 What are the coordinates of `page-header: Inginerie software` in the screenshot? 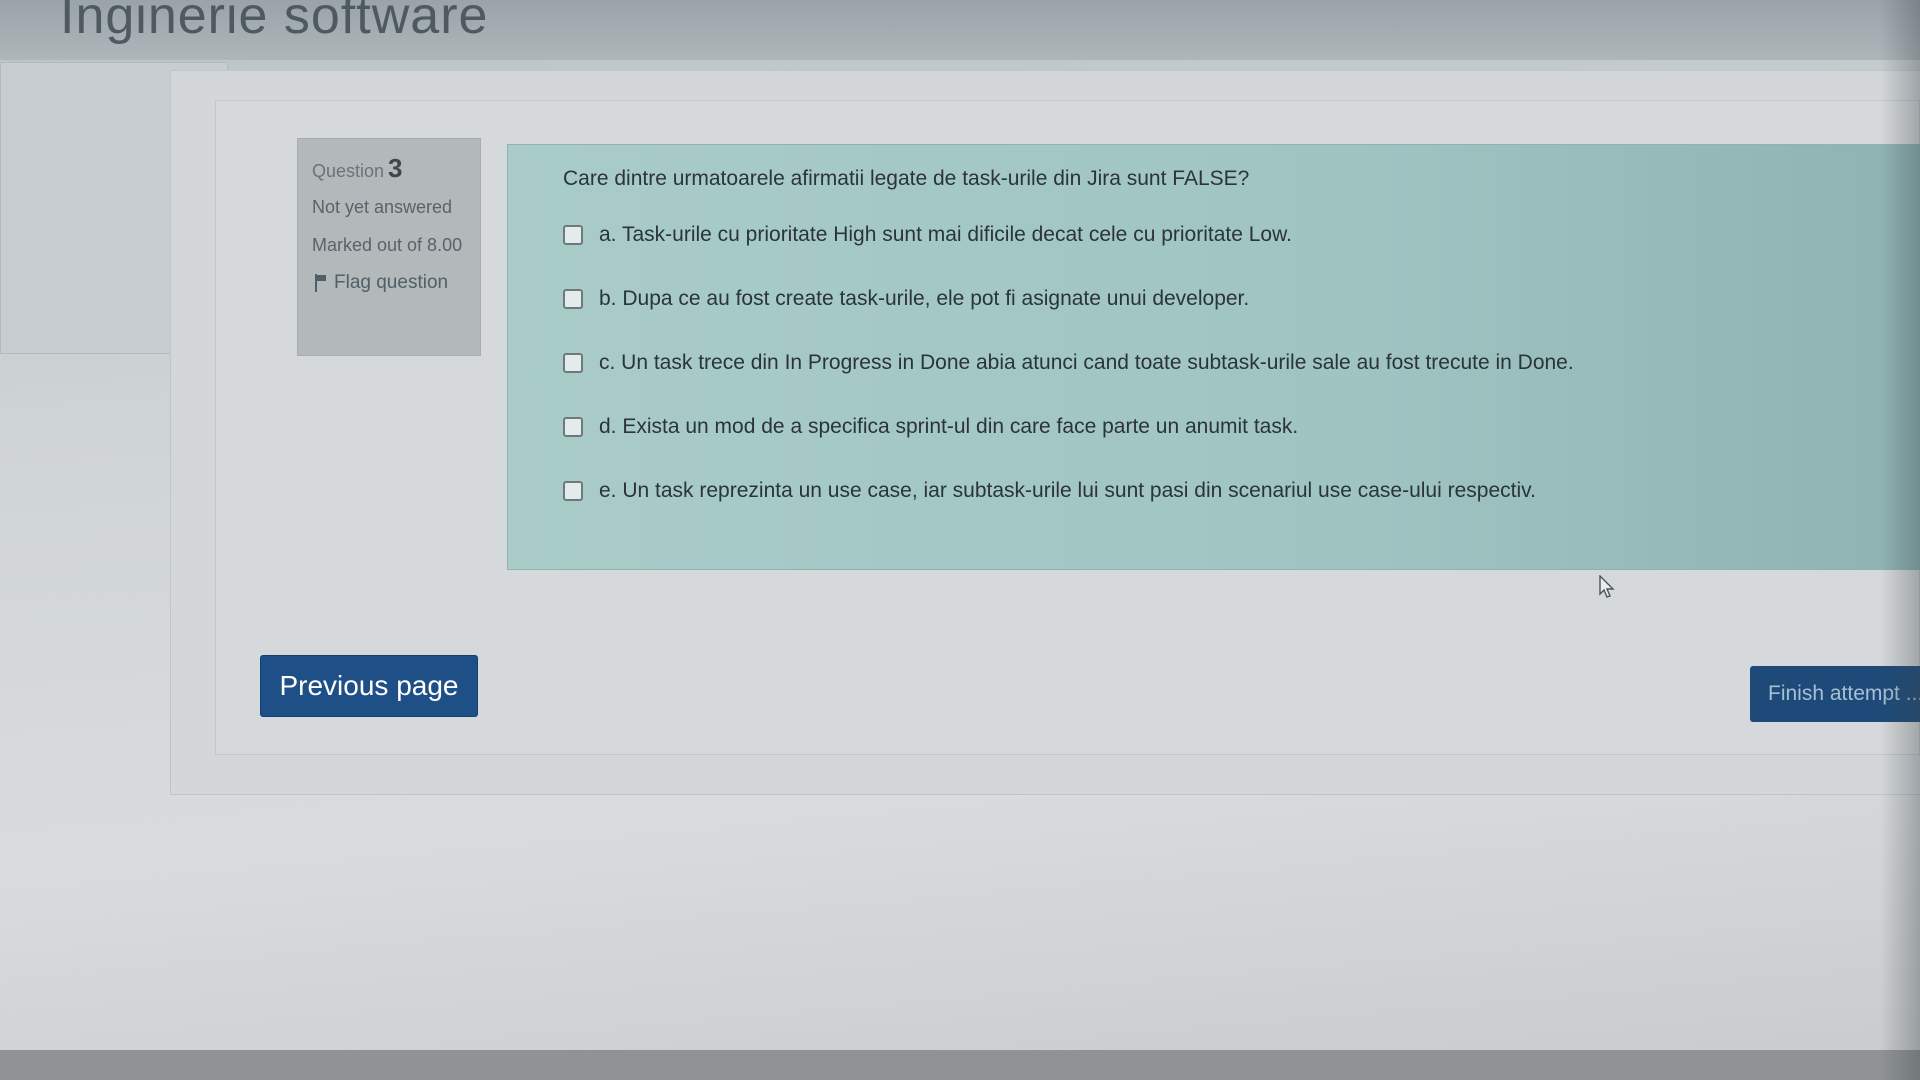 It's located at (960, 30).